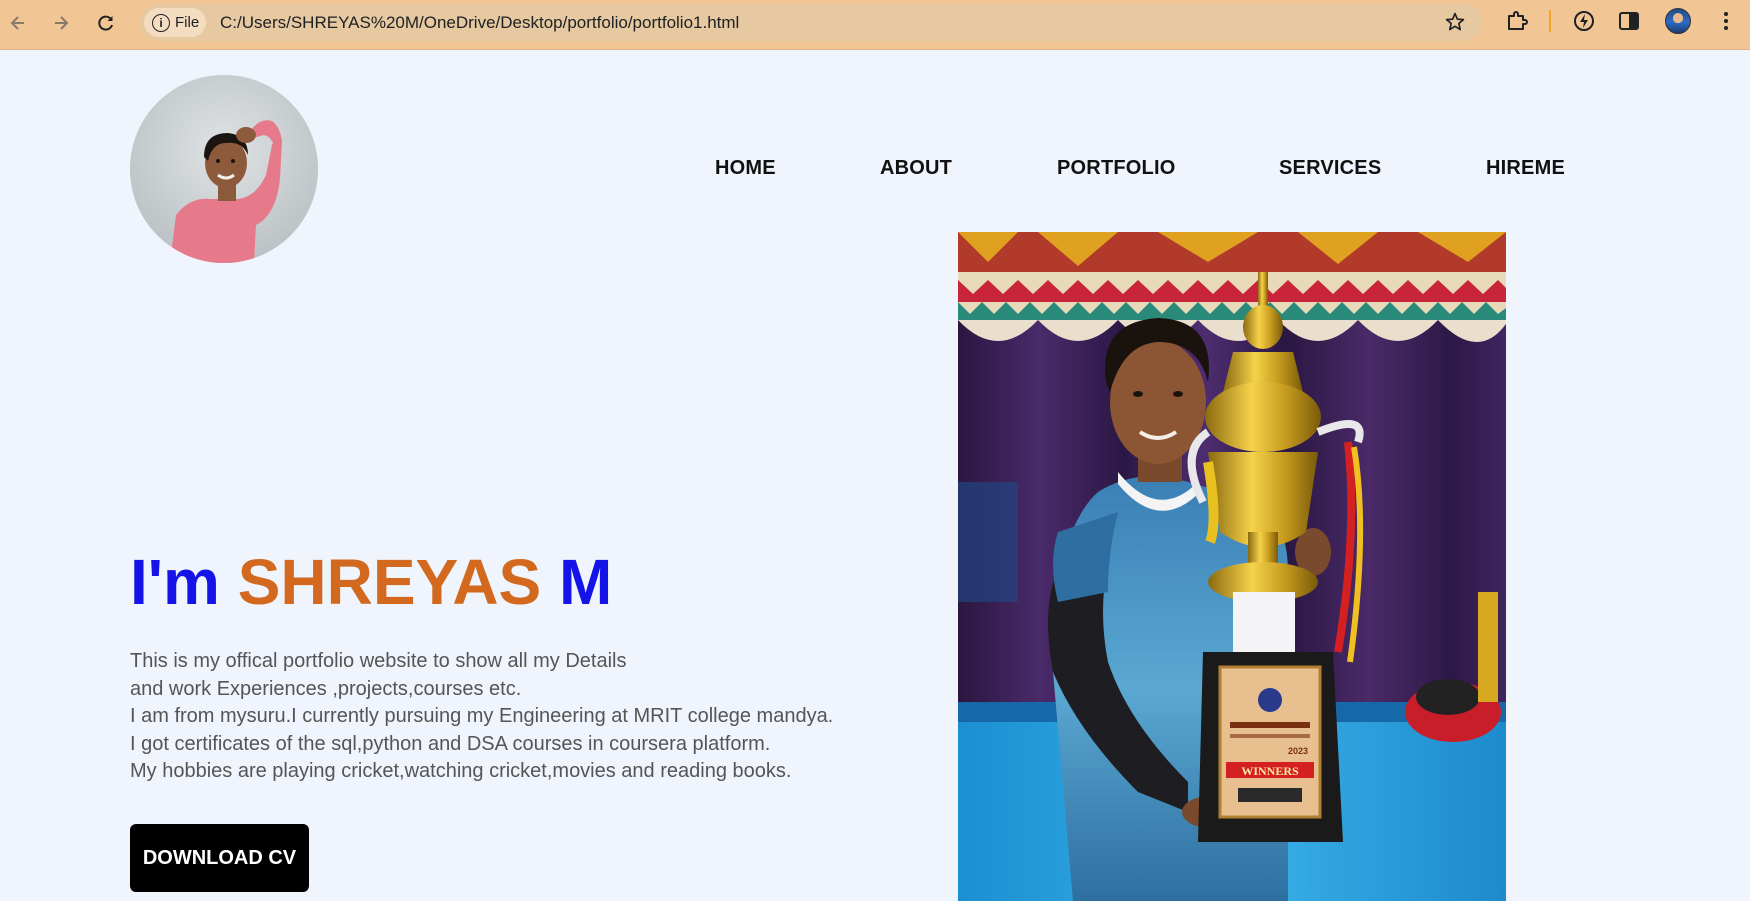 This screenshot has width=1750, height=901. I want to click on hero-last-name: M, so click(586, 582).